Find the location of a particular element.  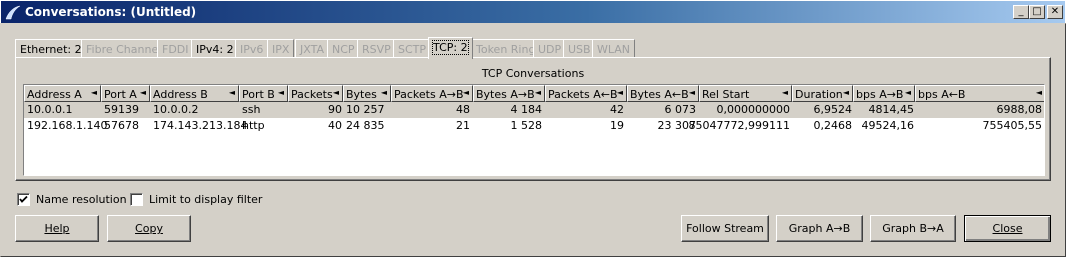

minimize-icon: _ is located at coordinates (1021, 11).